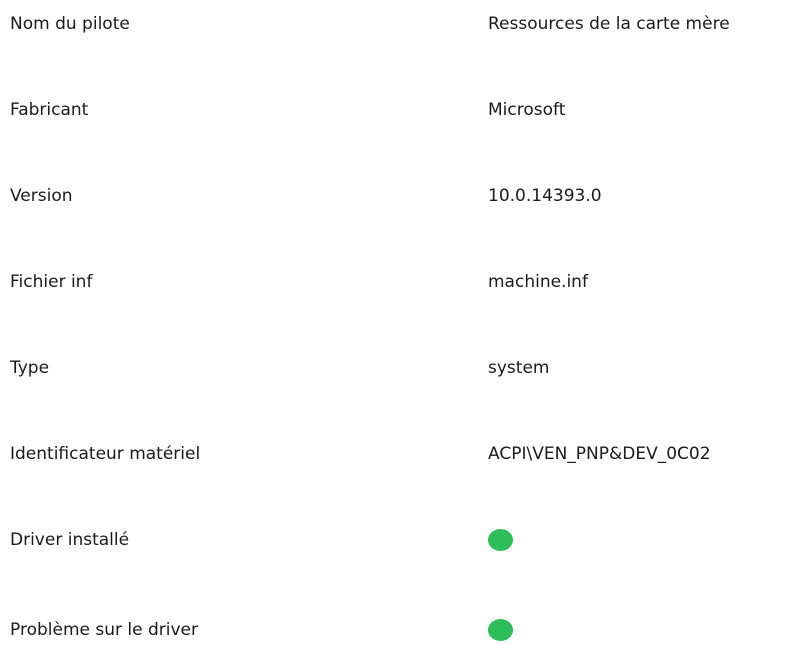 Image resolution: width=797 pixels, height=645 pixels. I want to click on inf-file-label: Fichier inf, so click(51, 282).